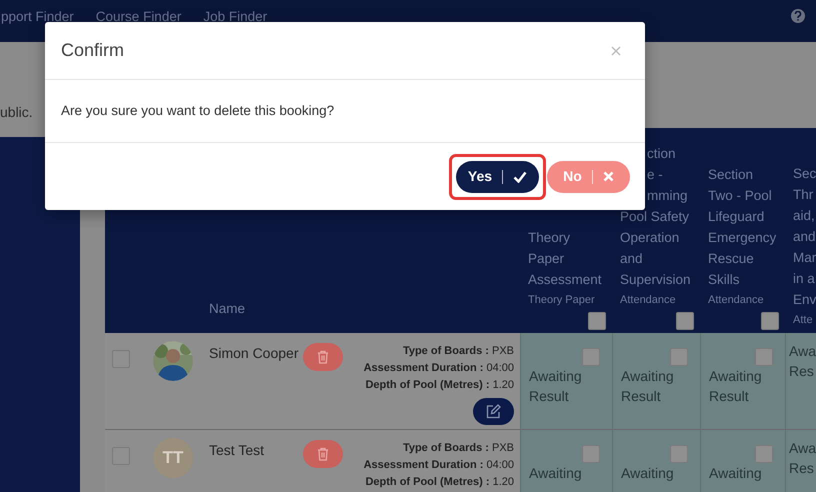 The image size is (816, 492). I want to click on avatar: TT, so click(173, 458).